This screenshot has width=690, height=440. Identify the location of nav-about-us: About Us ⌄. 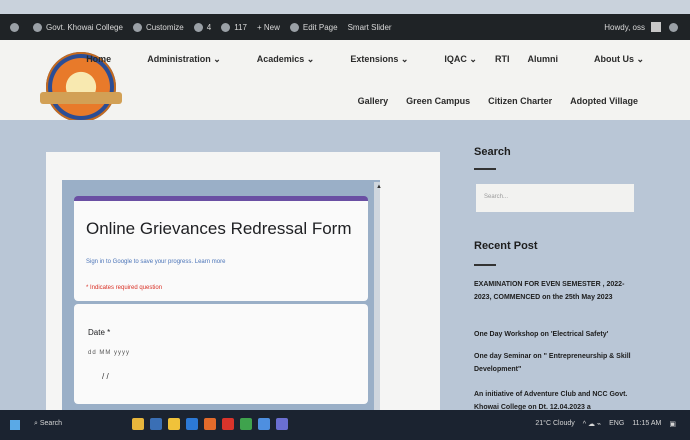
(610, 59).